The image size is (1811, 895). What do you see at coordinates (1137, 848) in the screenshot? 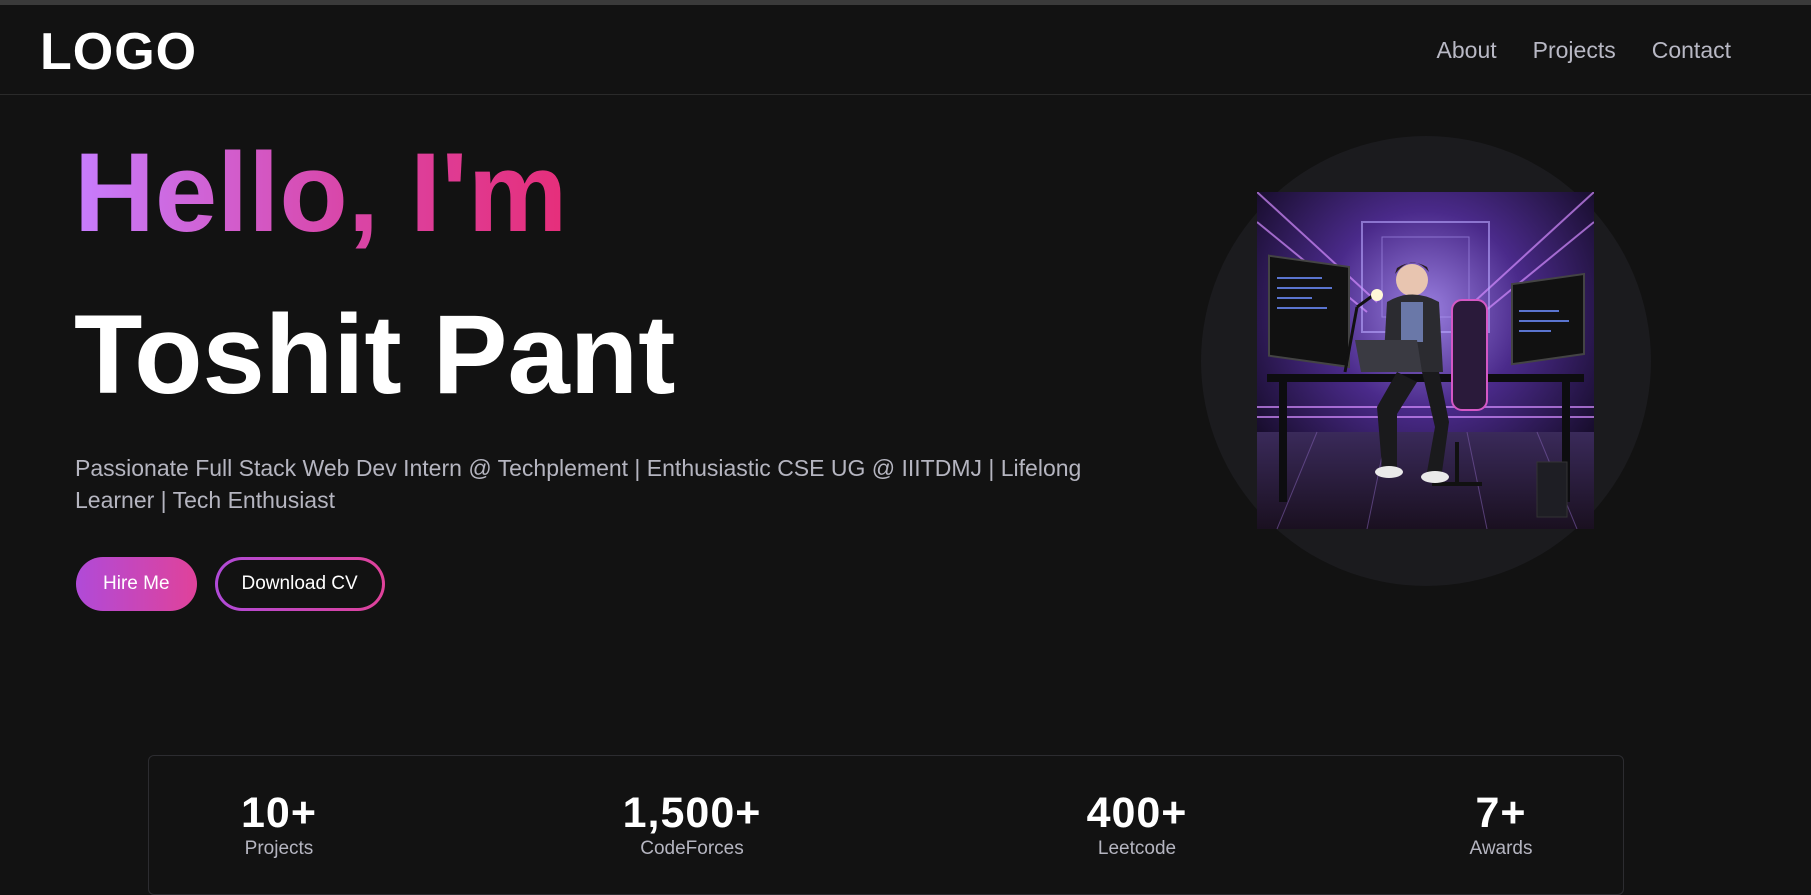
I see `stat-label: Leetcode` at bounding box center [1137, 848].